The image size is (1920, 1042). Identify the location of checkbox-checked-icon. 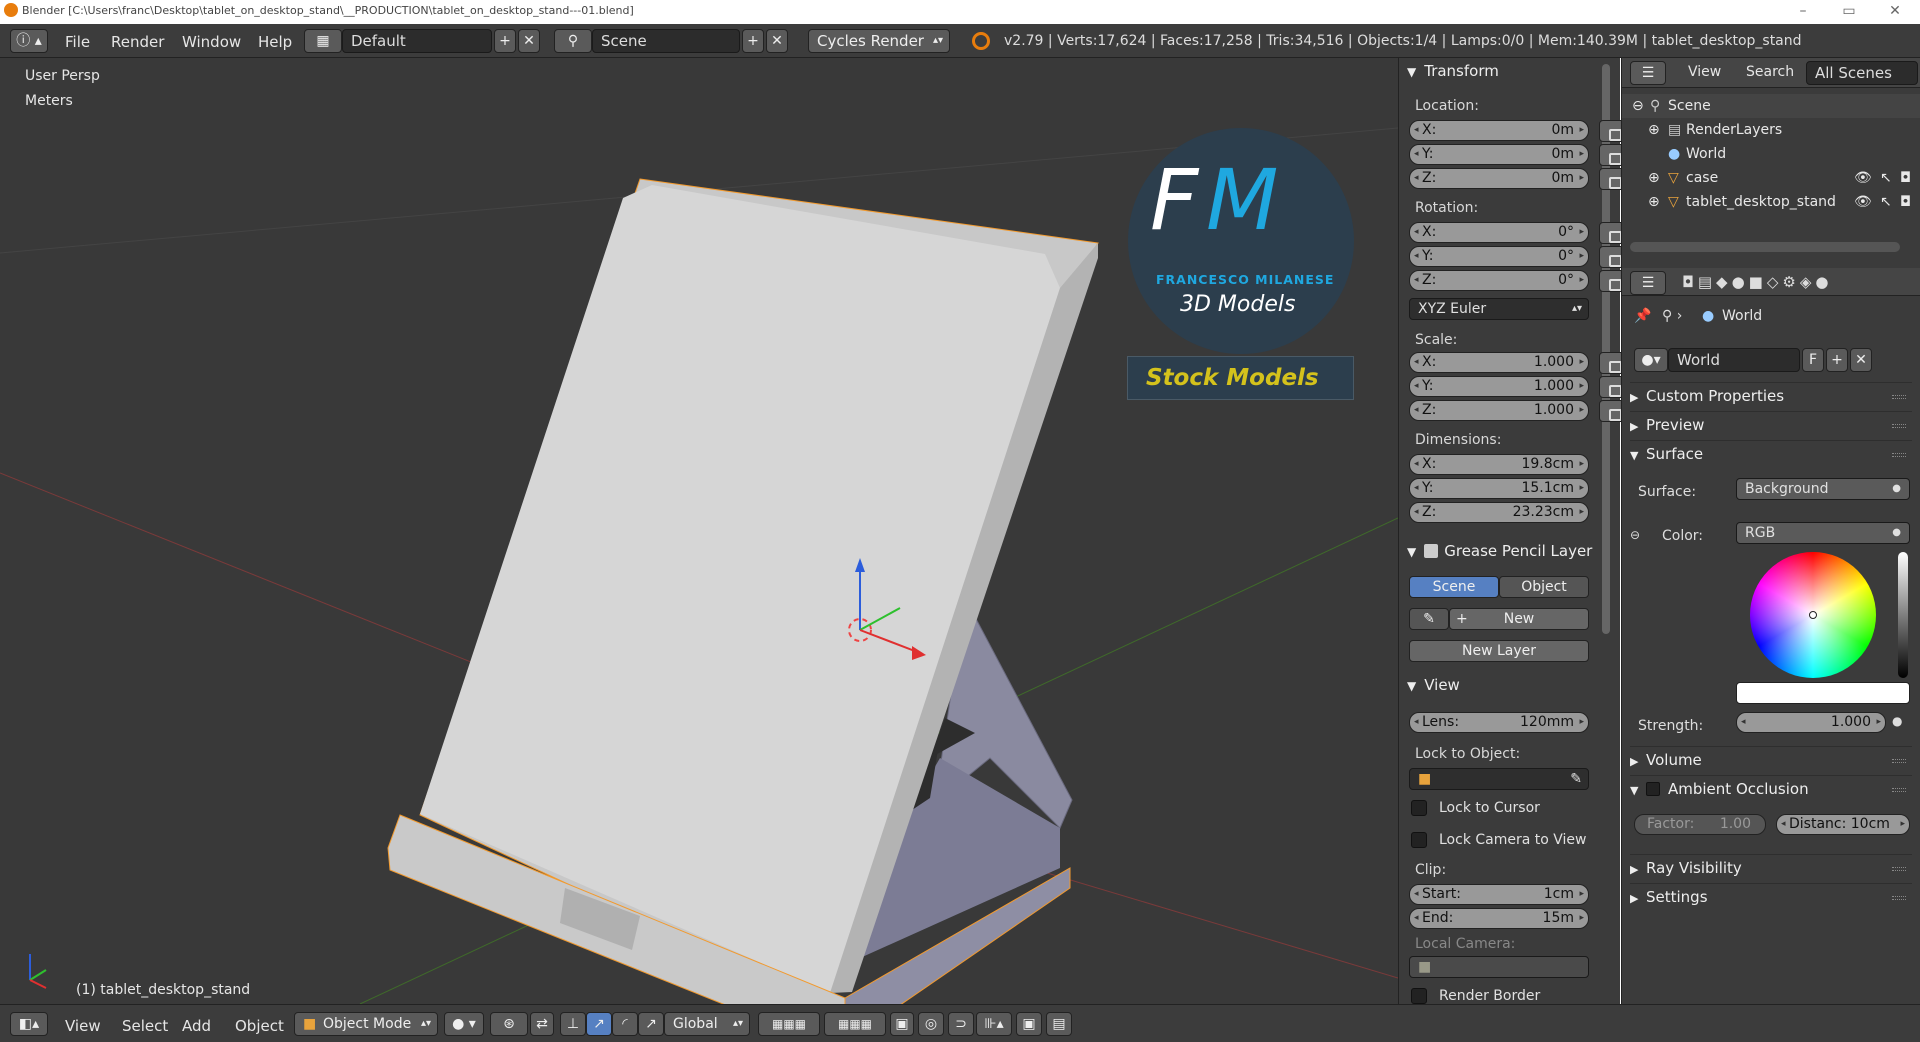
(1431, 551).